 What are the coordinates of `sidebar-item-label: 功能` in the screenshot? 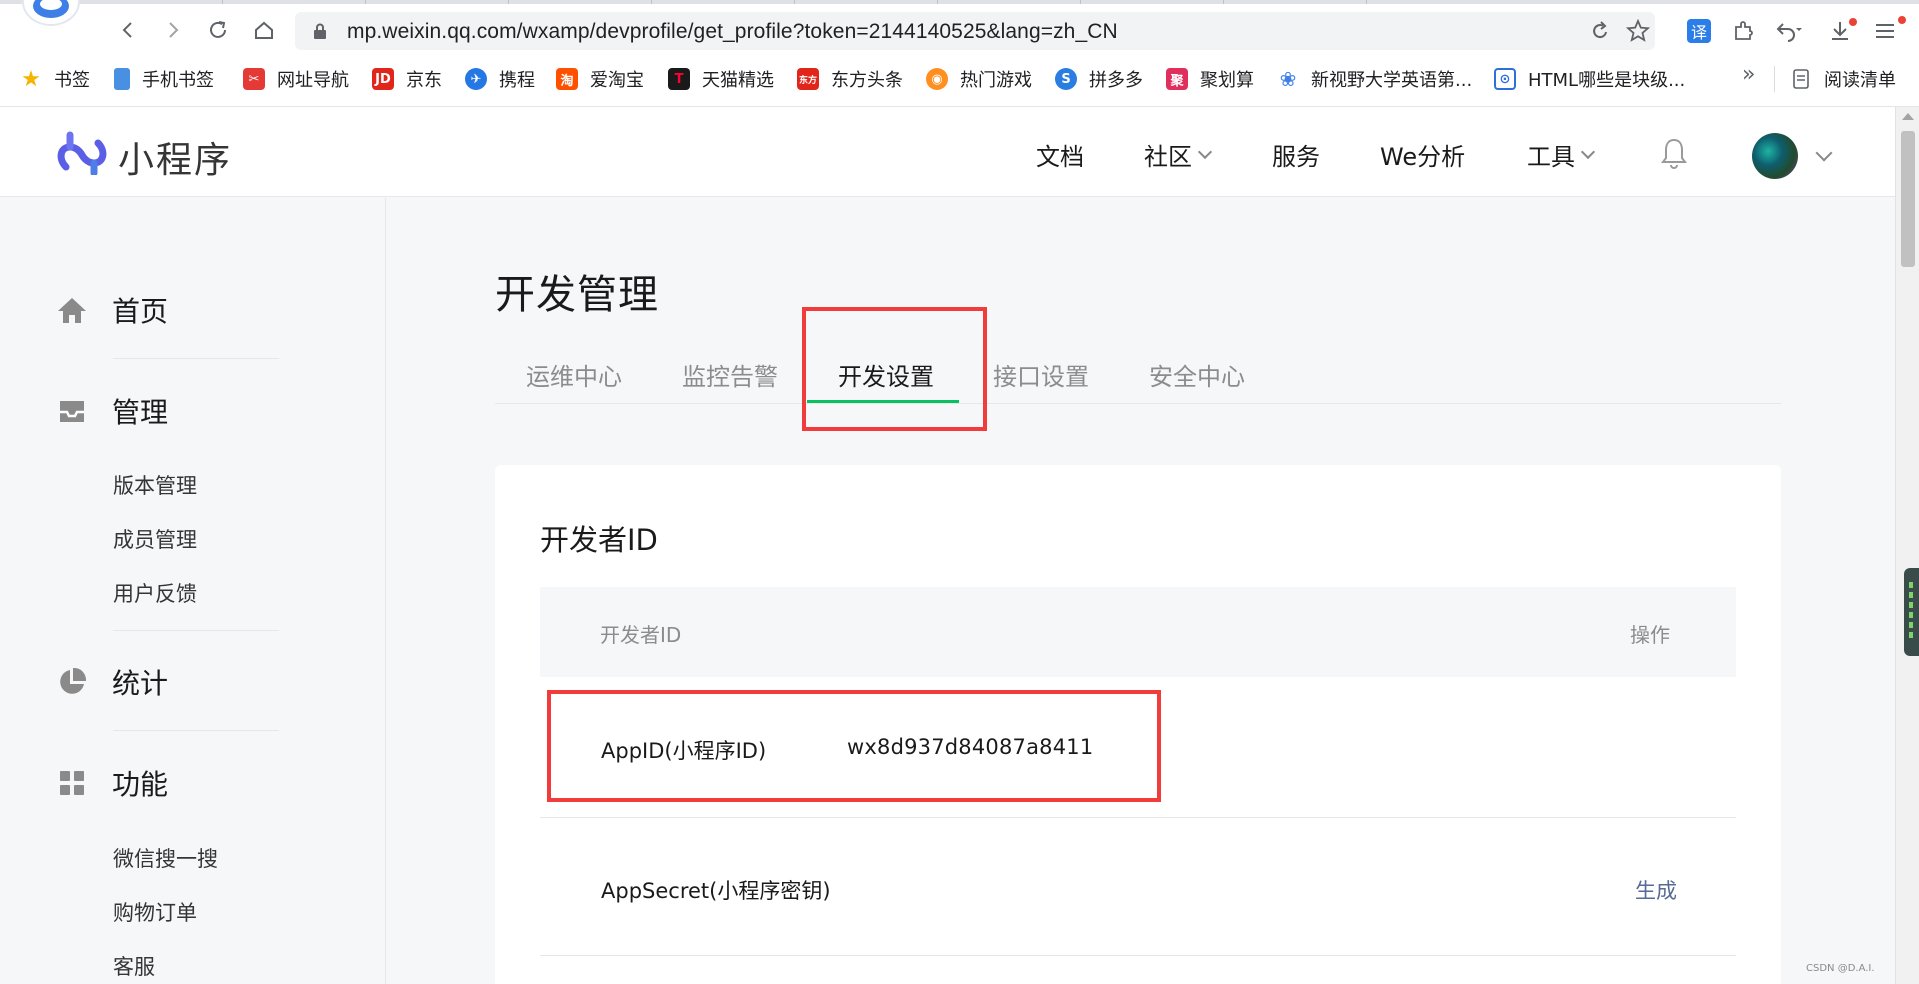 It's located at (140, 784).